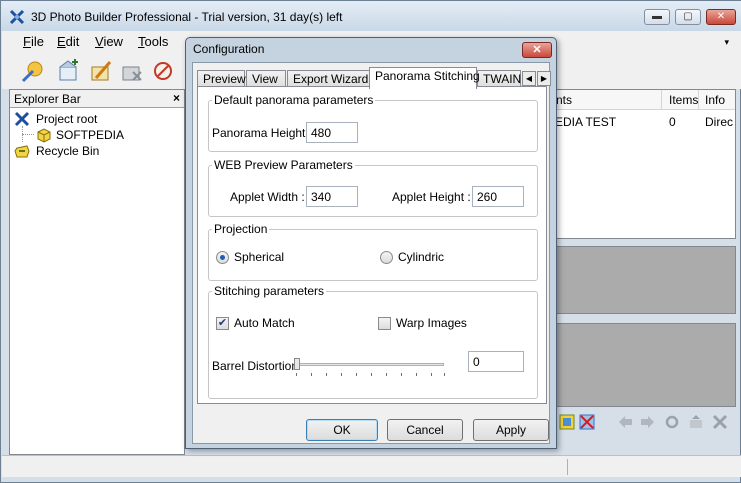 The height and width of the screenshot is (483, 741). I want to click on project-list: nts Items Info EDIA TEST 0 Direc, so click(645, 164).